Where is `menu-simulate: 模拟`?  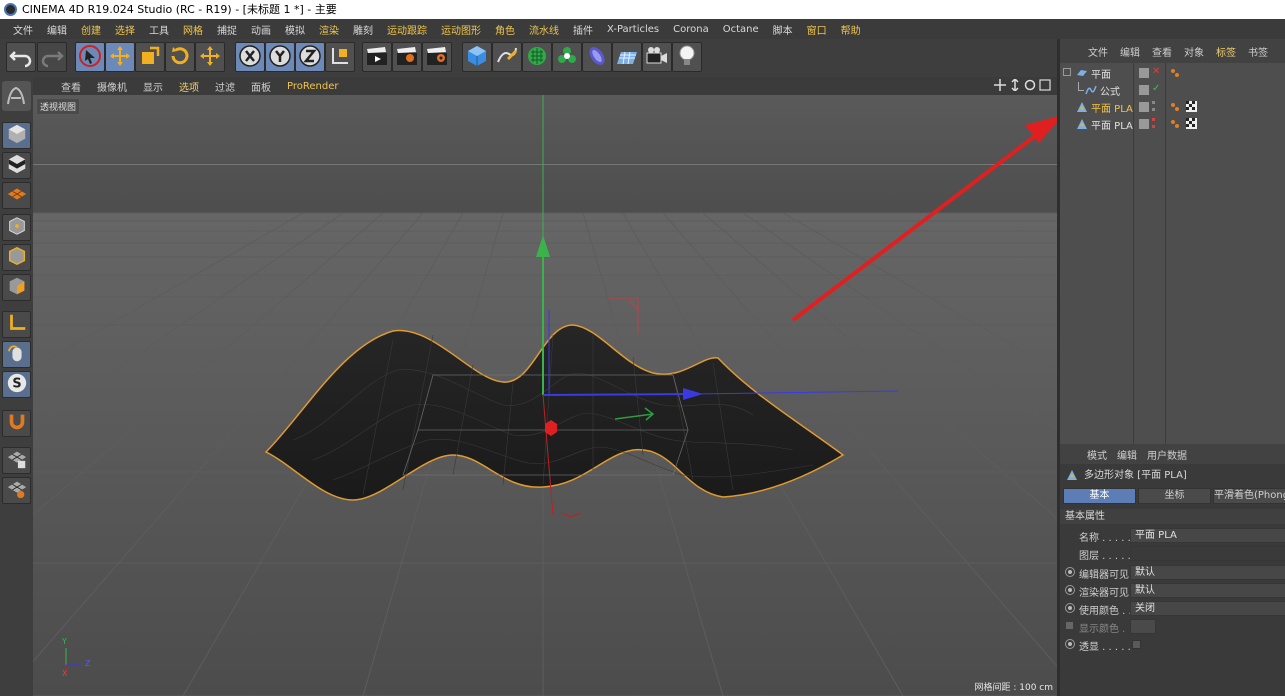 menu-simulate: 模拟 is located at coordinates (295, 29).